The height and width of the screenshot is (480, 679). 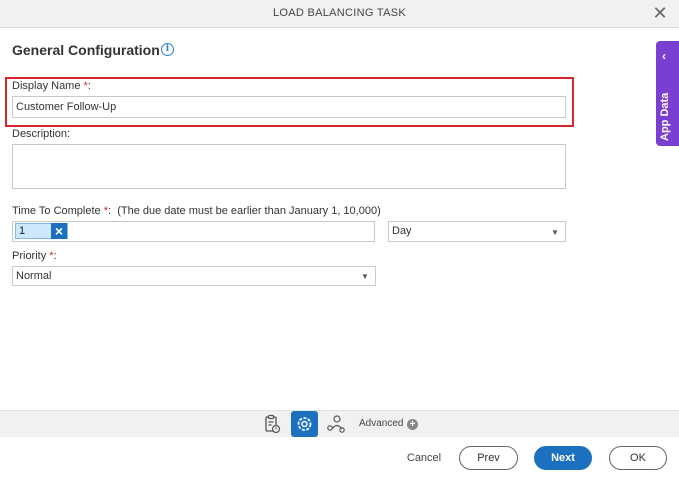 What do you see at coordinates (22, 231) in the screenshot?
I see `time-value-text: 1` at bounding box center [22, 231].